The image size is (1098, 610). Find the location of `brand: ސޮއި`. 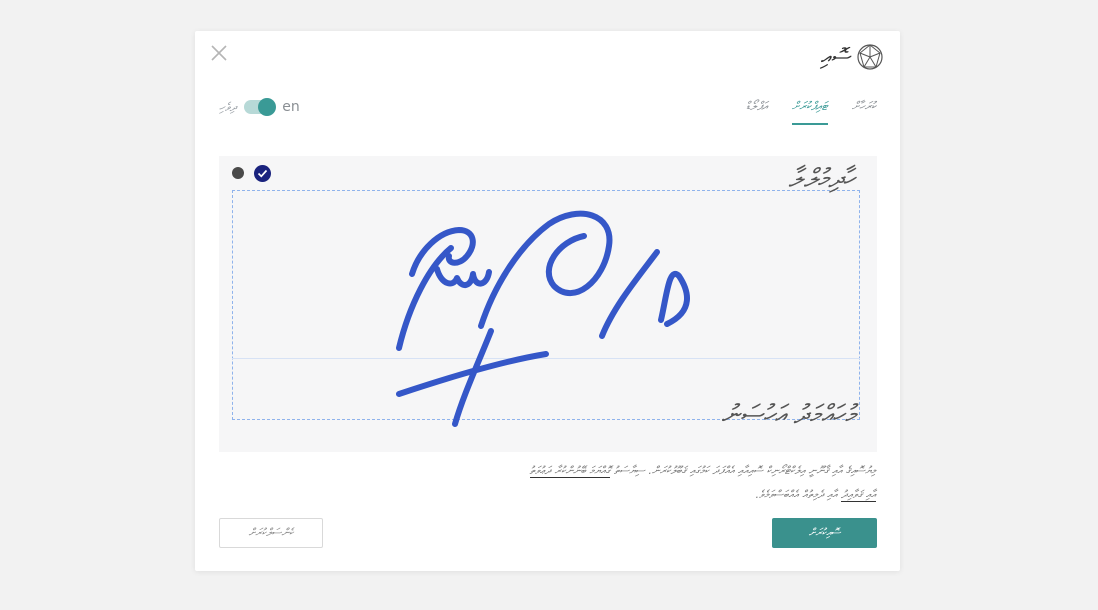

brand: ސޮއި is located at coordinates (852, 57).